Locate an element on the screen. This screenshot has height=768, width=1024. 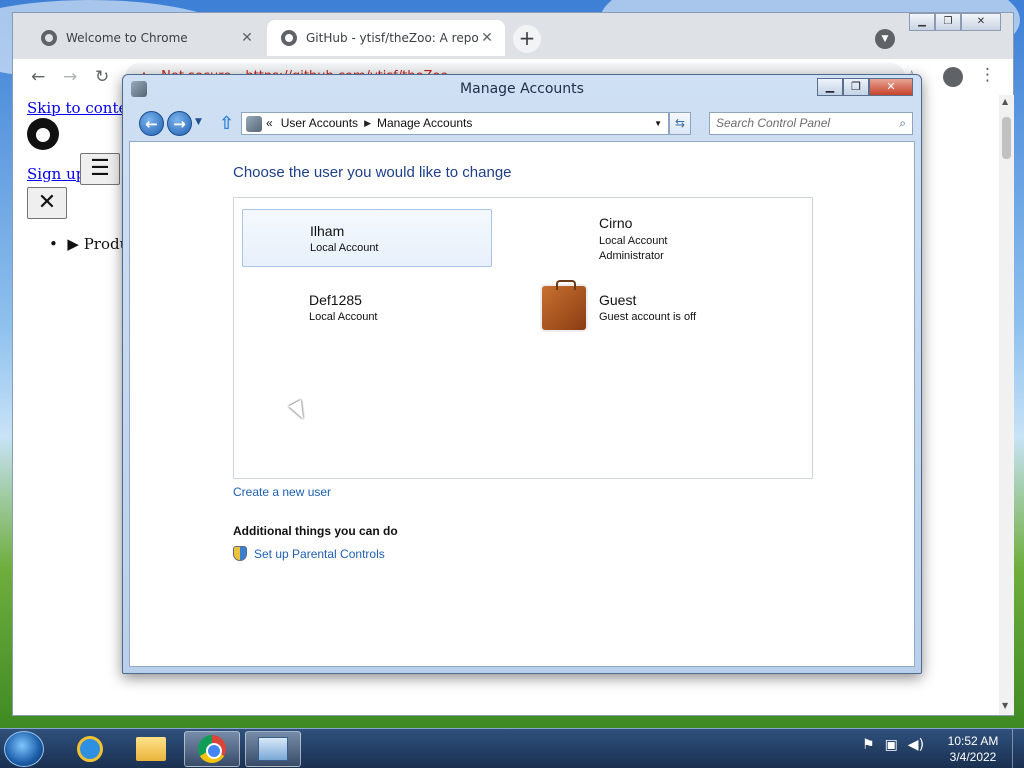
menu-kebab-icon: ⋮ is located at coordinates (987, 75).